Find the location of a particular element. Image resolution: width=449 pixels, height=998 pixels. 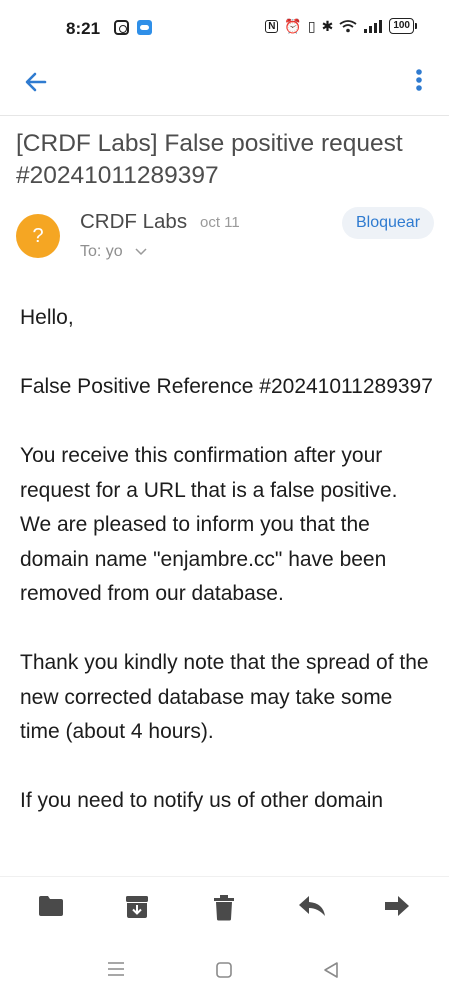

sender-avatar: ? is located at coordinates (38, 236).